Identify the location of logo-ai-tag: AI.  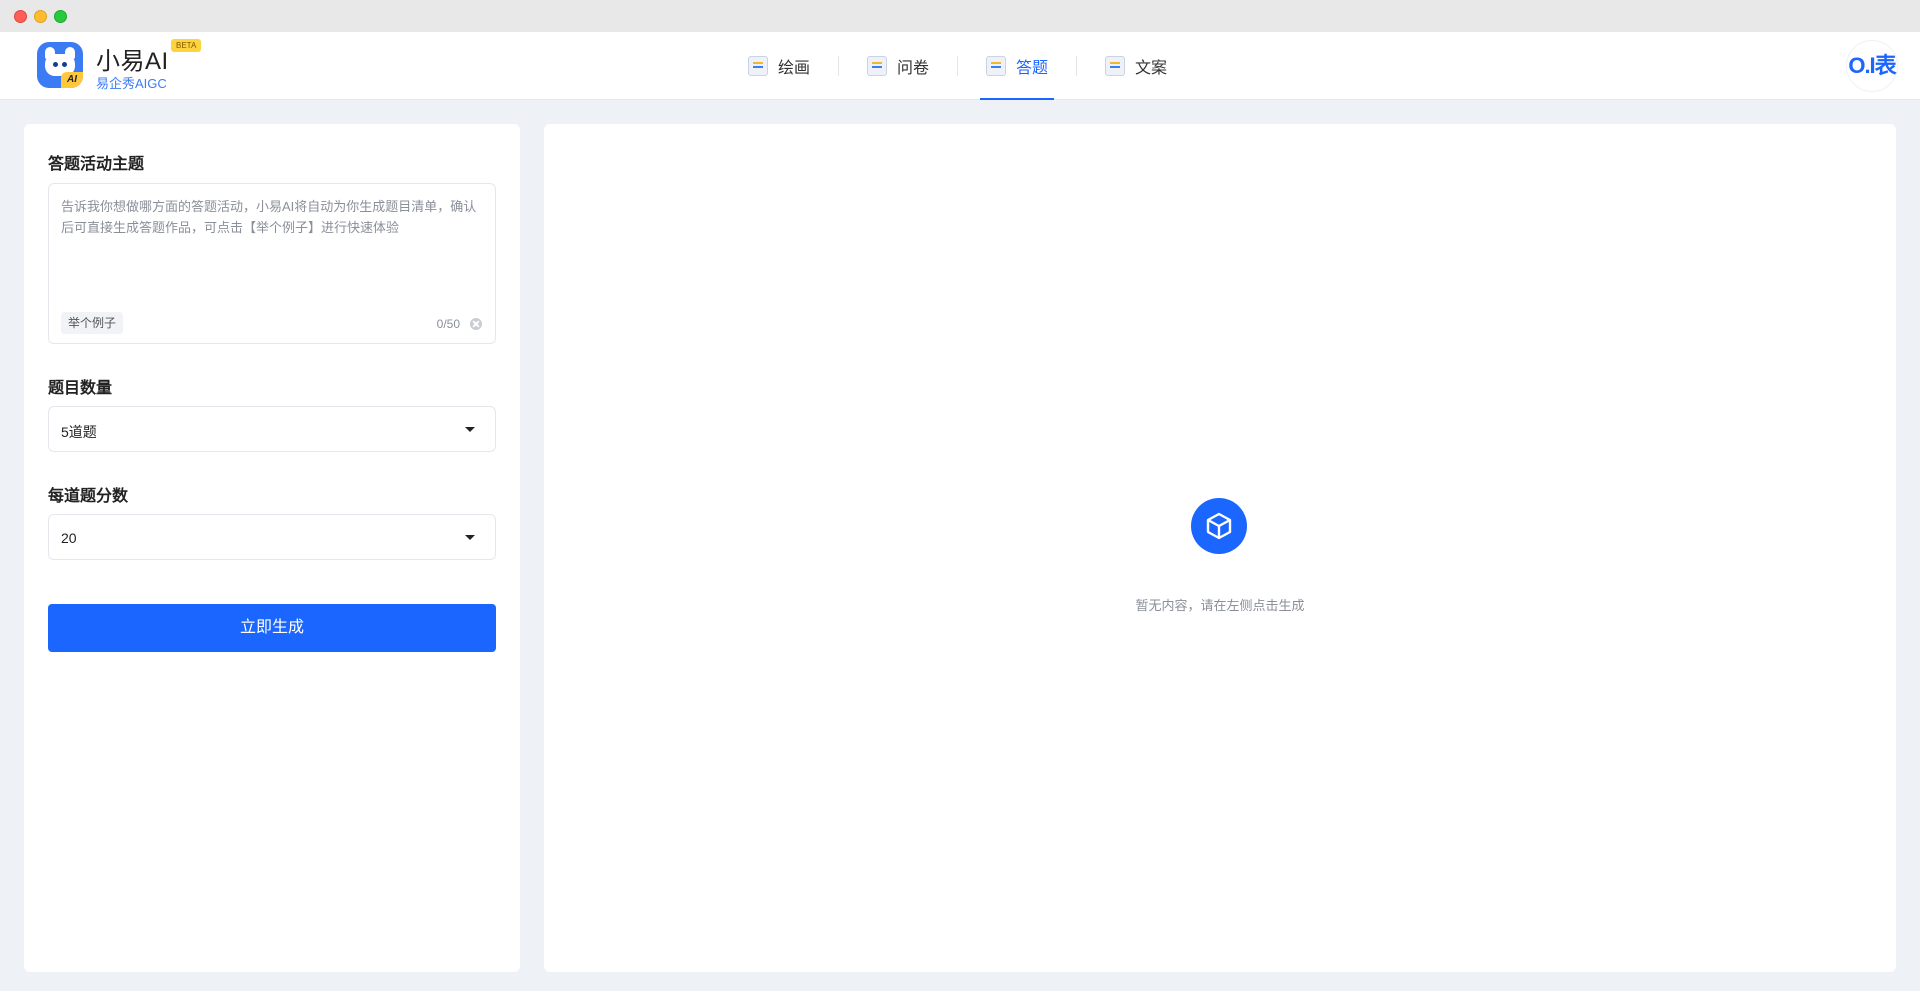
(72, 80).